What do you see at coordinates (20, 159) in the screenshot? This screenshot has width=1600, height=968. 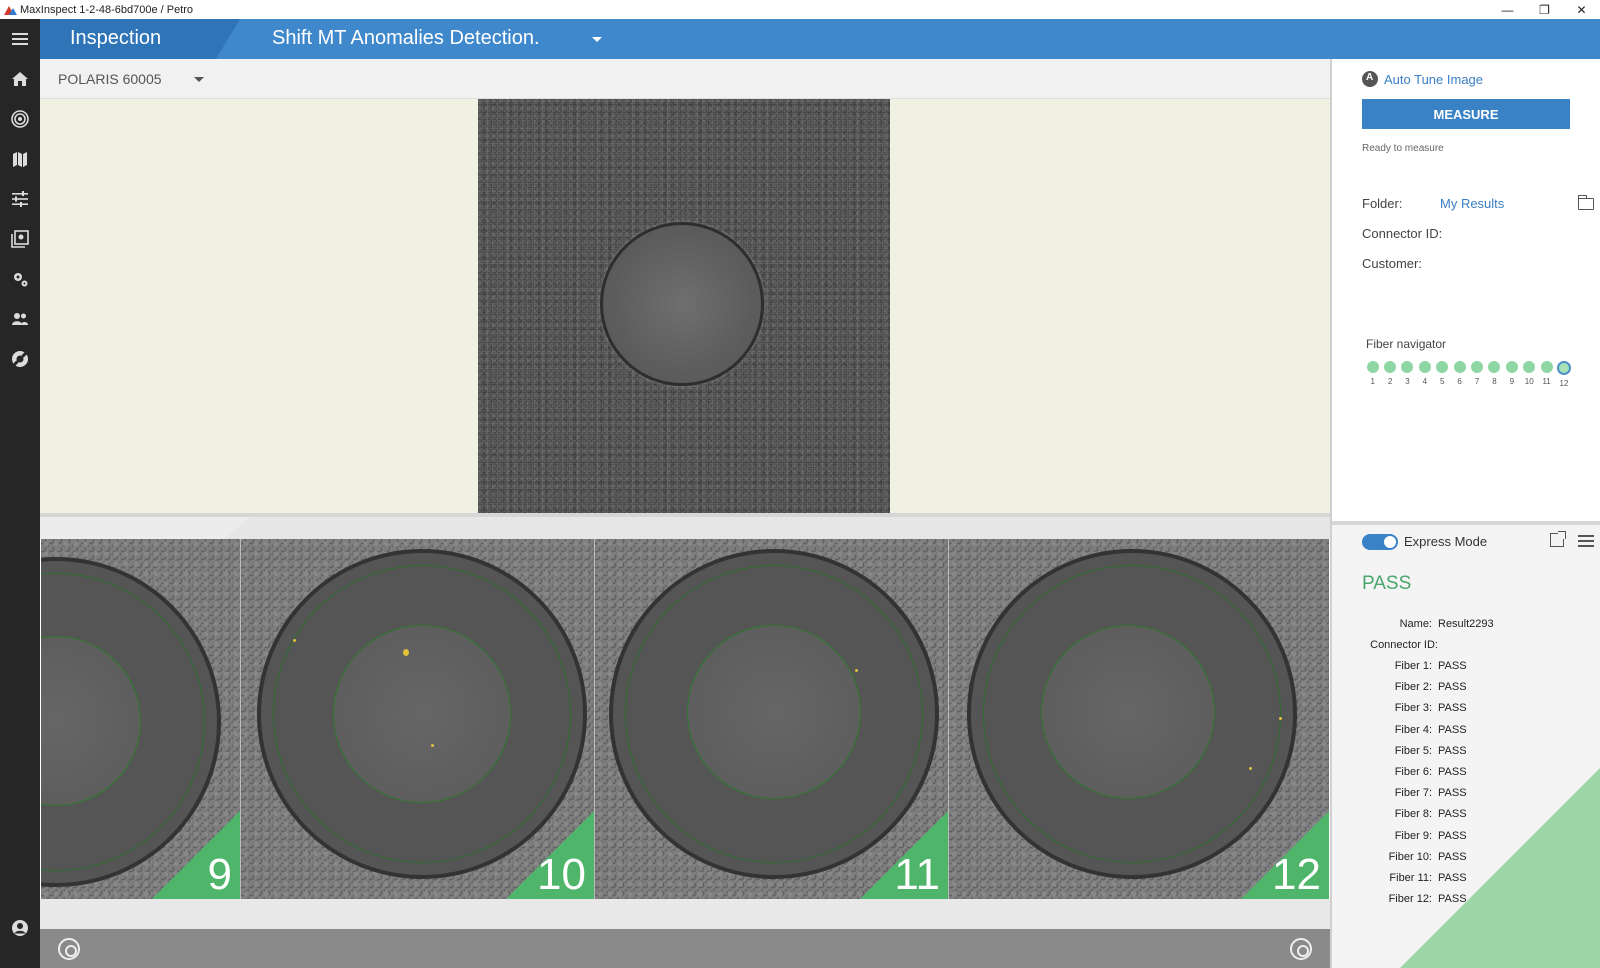 I see `map-icon` at bounding box center [20, 159].